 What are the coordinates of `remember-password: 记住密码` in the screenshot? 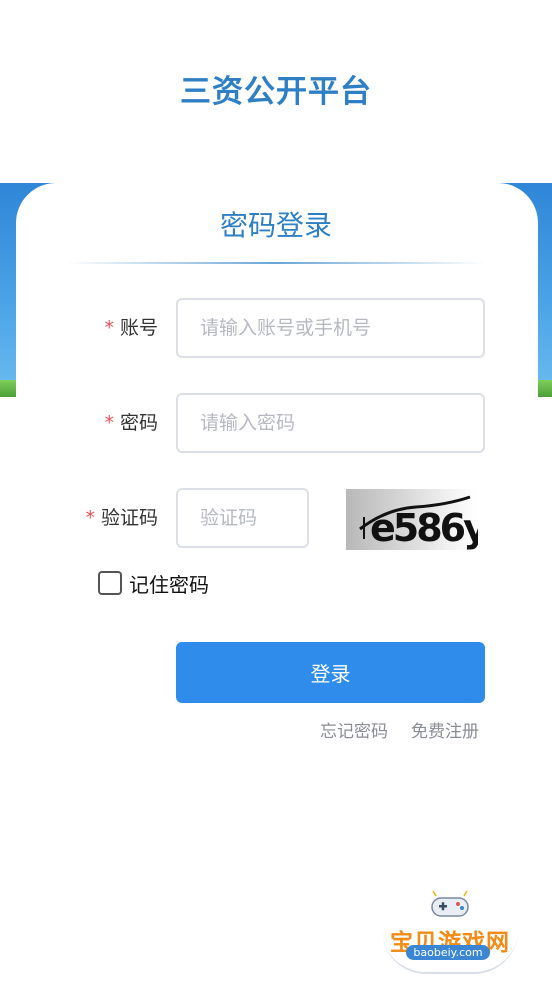 It's located at (153, 583).